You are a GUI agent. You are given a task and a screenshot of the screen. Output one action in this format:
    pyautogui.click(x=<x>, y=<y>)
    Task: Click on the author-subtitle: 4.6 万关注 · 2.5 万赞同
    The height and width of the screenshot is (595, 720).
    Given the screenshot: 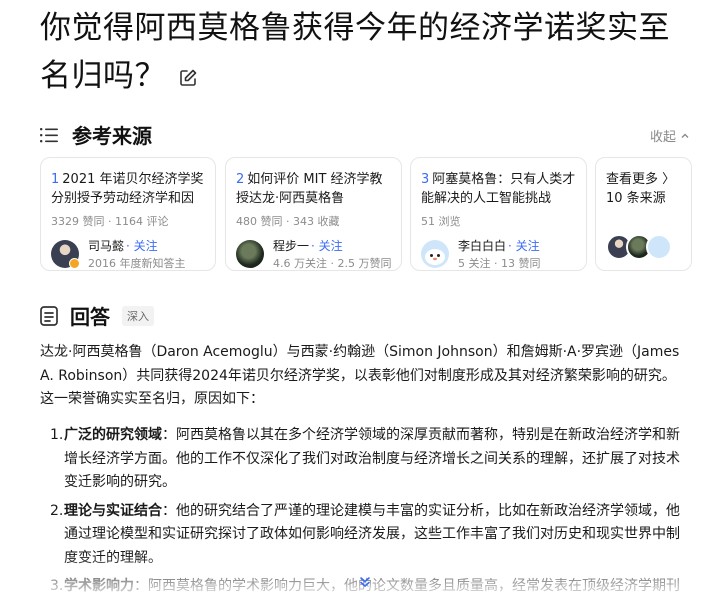 What is the action you would take?
    pyautogui.click(x=332, y=263)
    